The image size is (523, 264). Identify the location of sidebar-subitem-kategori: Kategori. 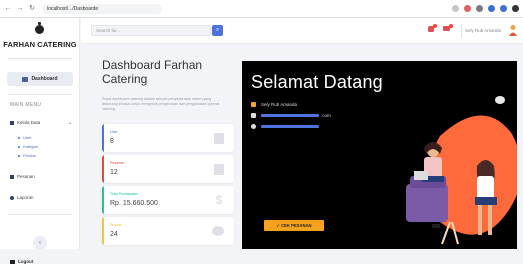
(28, 146).